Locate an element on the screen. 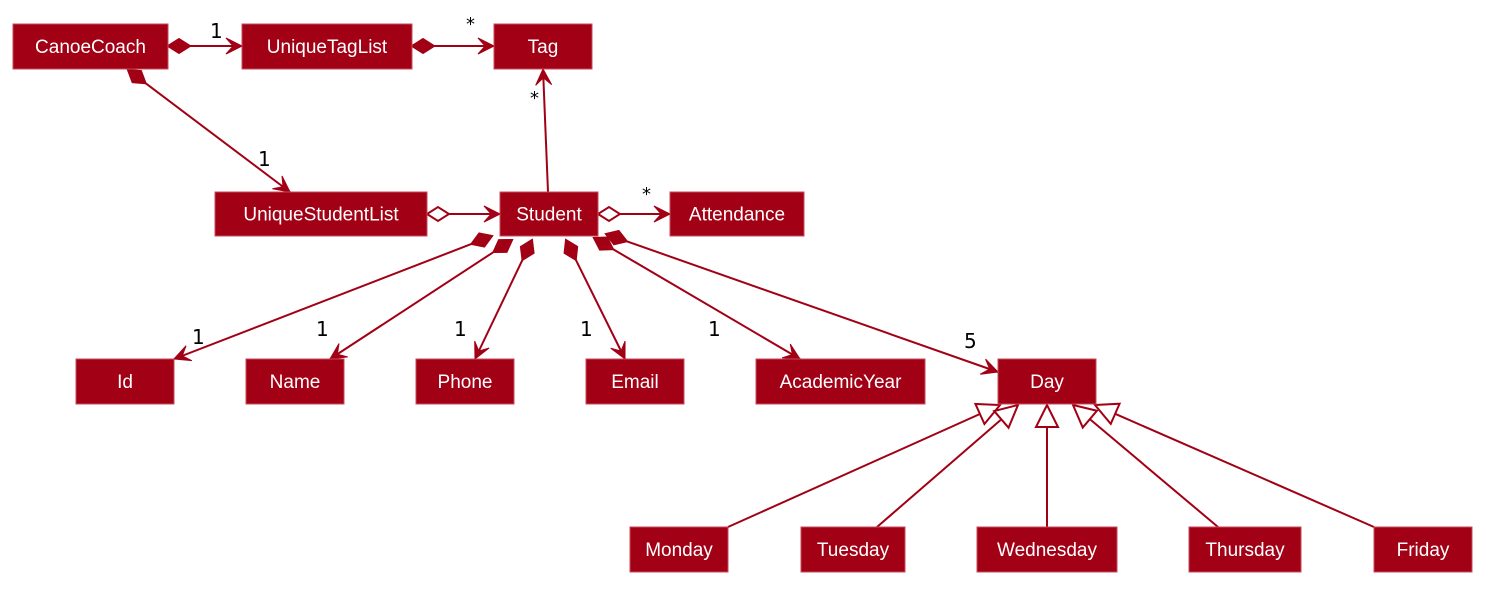 The height and width of the screenshot is (593, 1493). class-attendance: Attendance is located at coordinates (737, 214).